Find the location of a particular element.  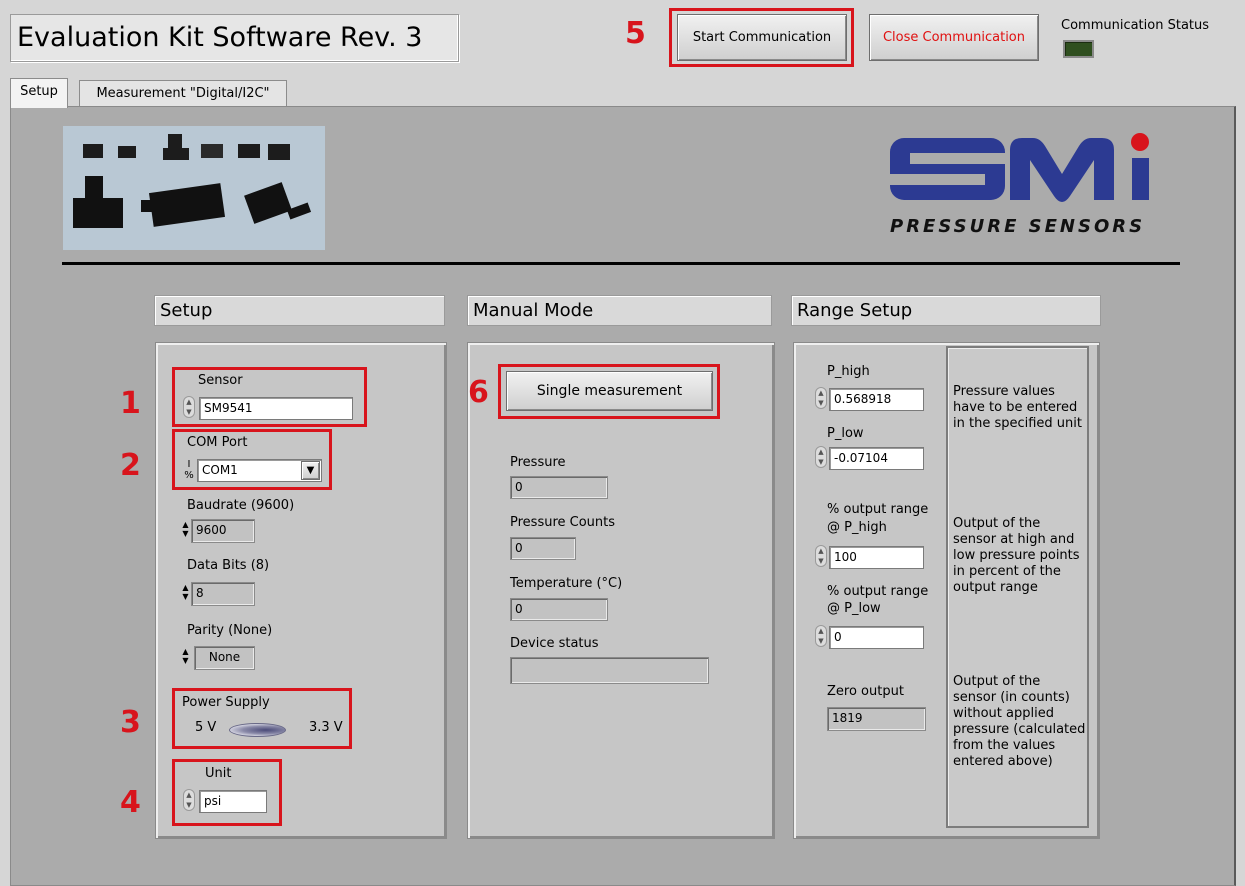

power-supply-toggle is located at coordinates (257, 730).